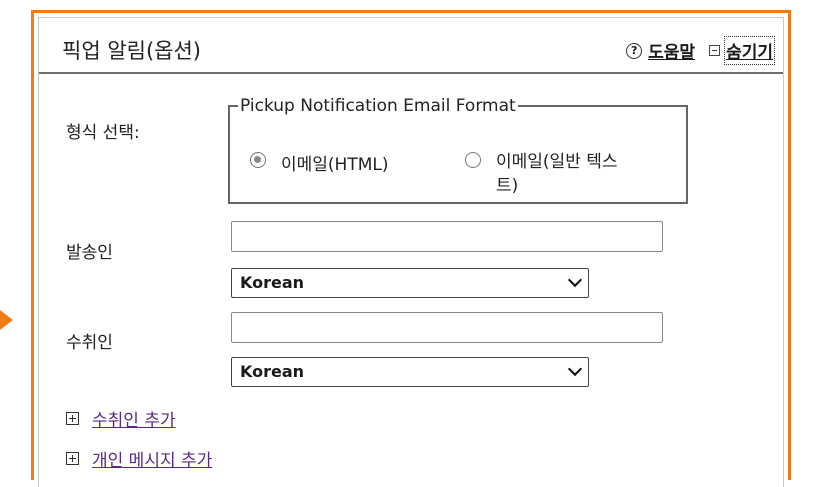  What do you see at coordinates (634, 50) in the screenshot?
I see `help-circle-icon: ?` at bounding box center [634, 50].